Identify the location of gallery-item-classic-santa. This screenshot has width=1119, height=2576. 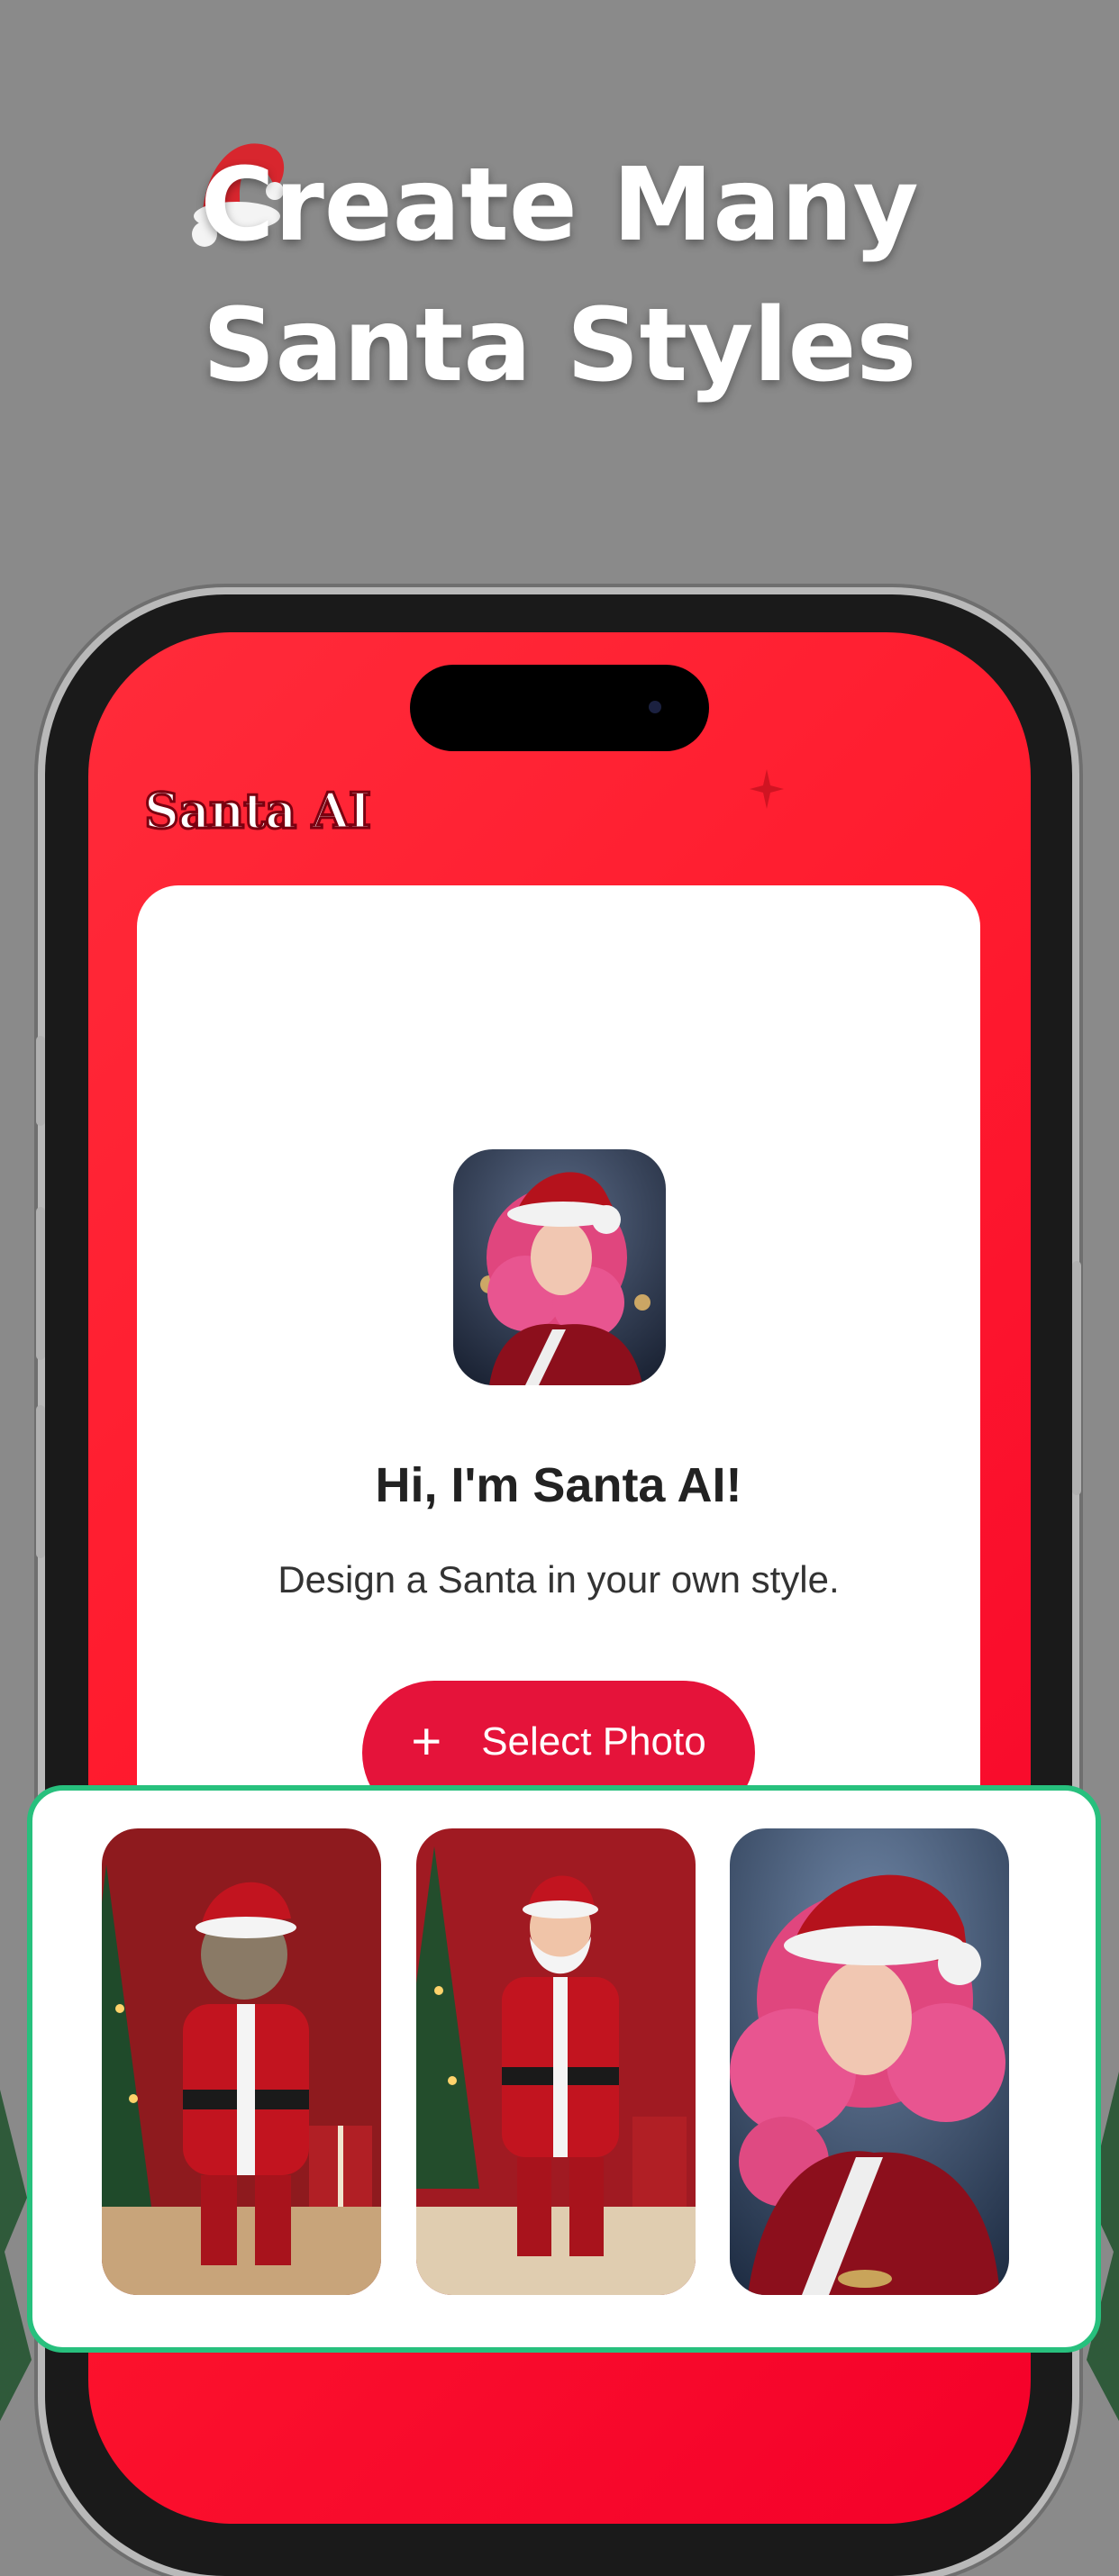
(556, 2061).